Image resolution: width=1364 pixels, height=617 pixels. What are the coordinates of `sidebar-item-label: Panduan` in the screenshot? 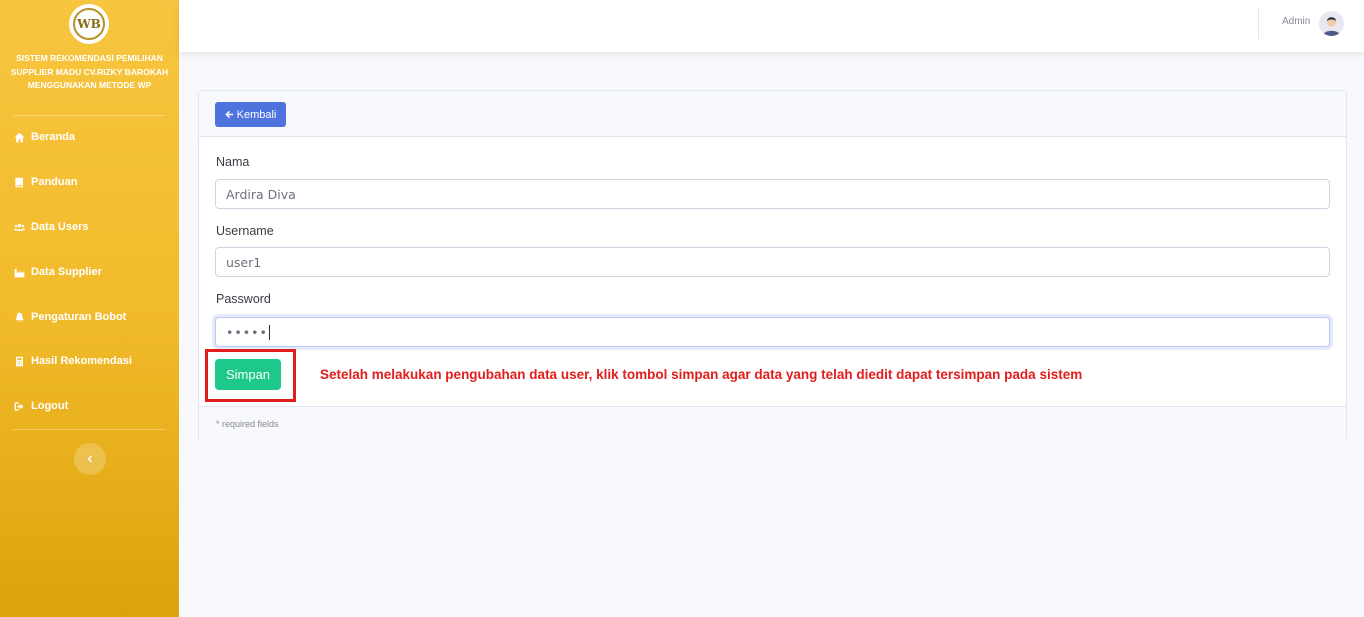 It's located at (54, 182).